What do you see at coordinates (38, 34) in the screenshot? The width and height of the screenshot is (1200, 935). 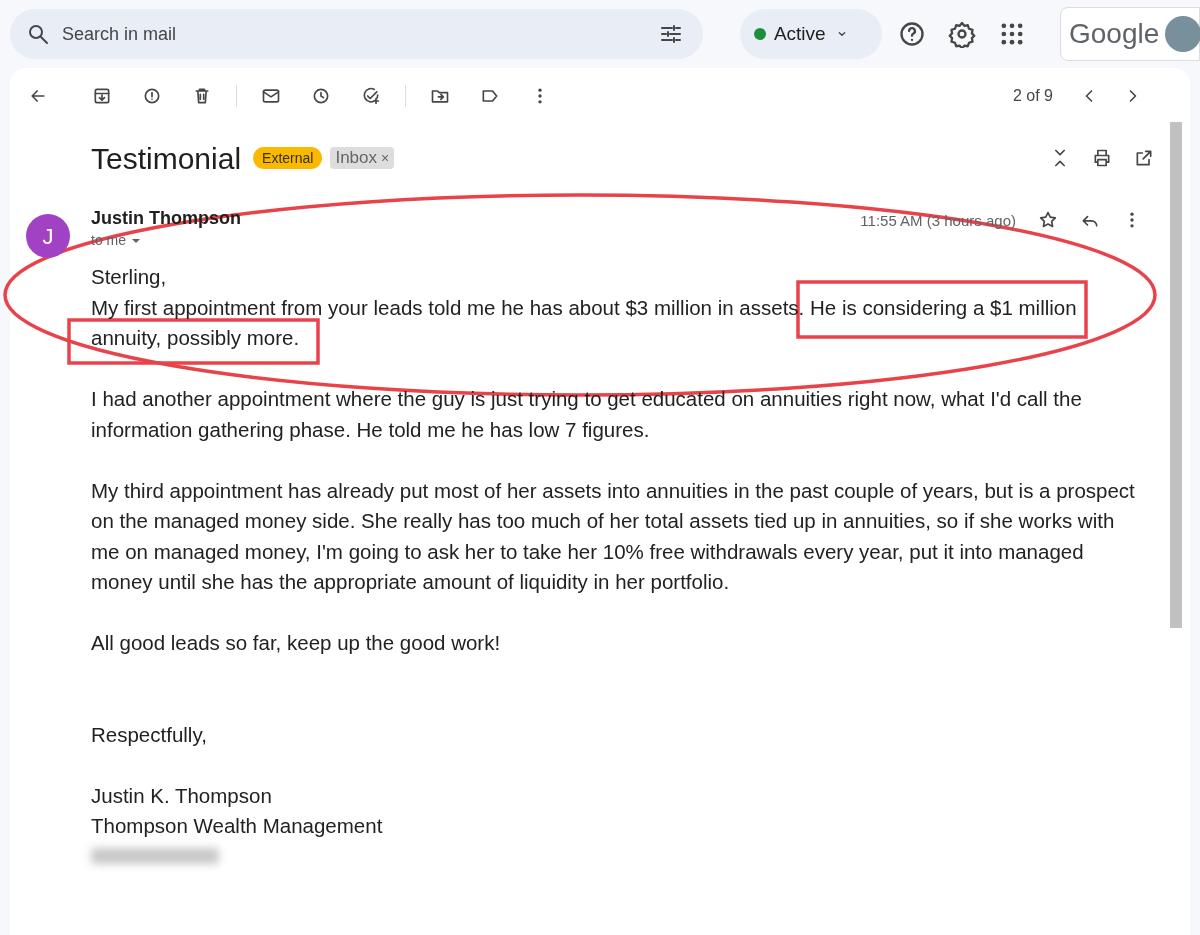 I see `search-icon` at bounding box center [38, 34].